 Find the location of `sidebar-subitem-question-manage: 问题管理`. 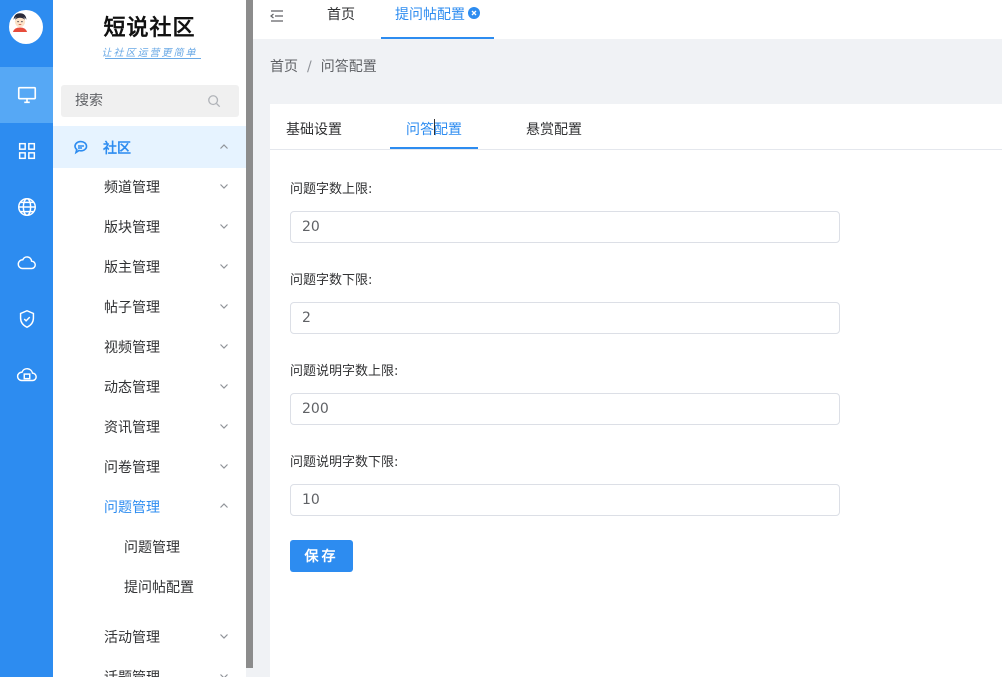

sidebar-subitem-question-manage: 问题管理 is located at coordinates (149, 546).